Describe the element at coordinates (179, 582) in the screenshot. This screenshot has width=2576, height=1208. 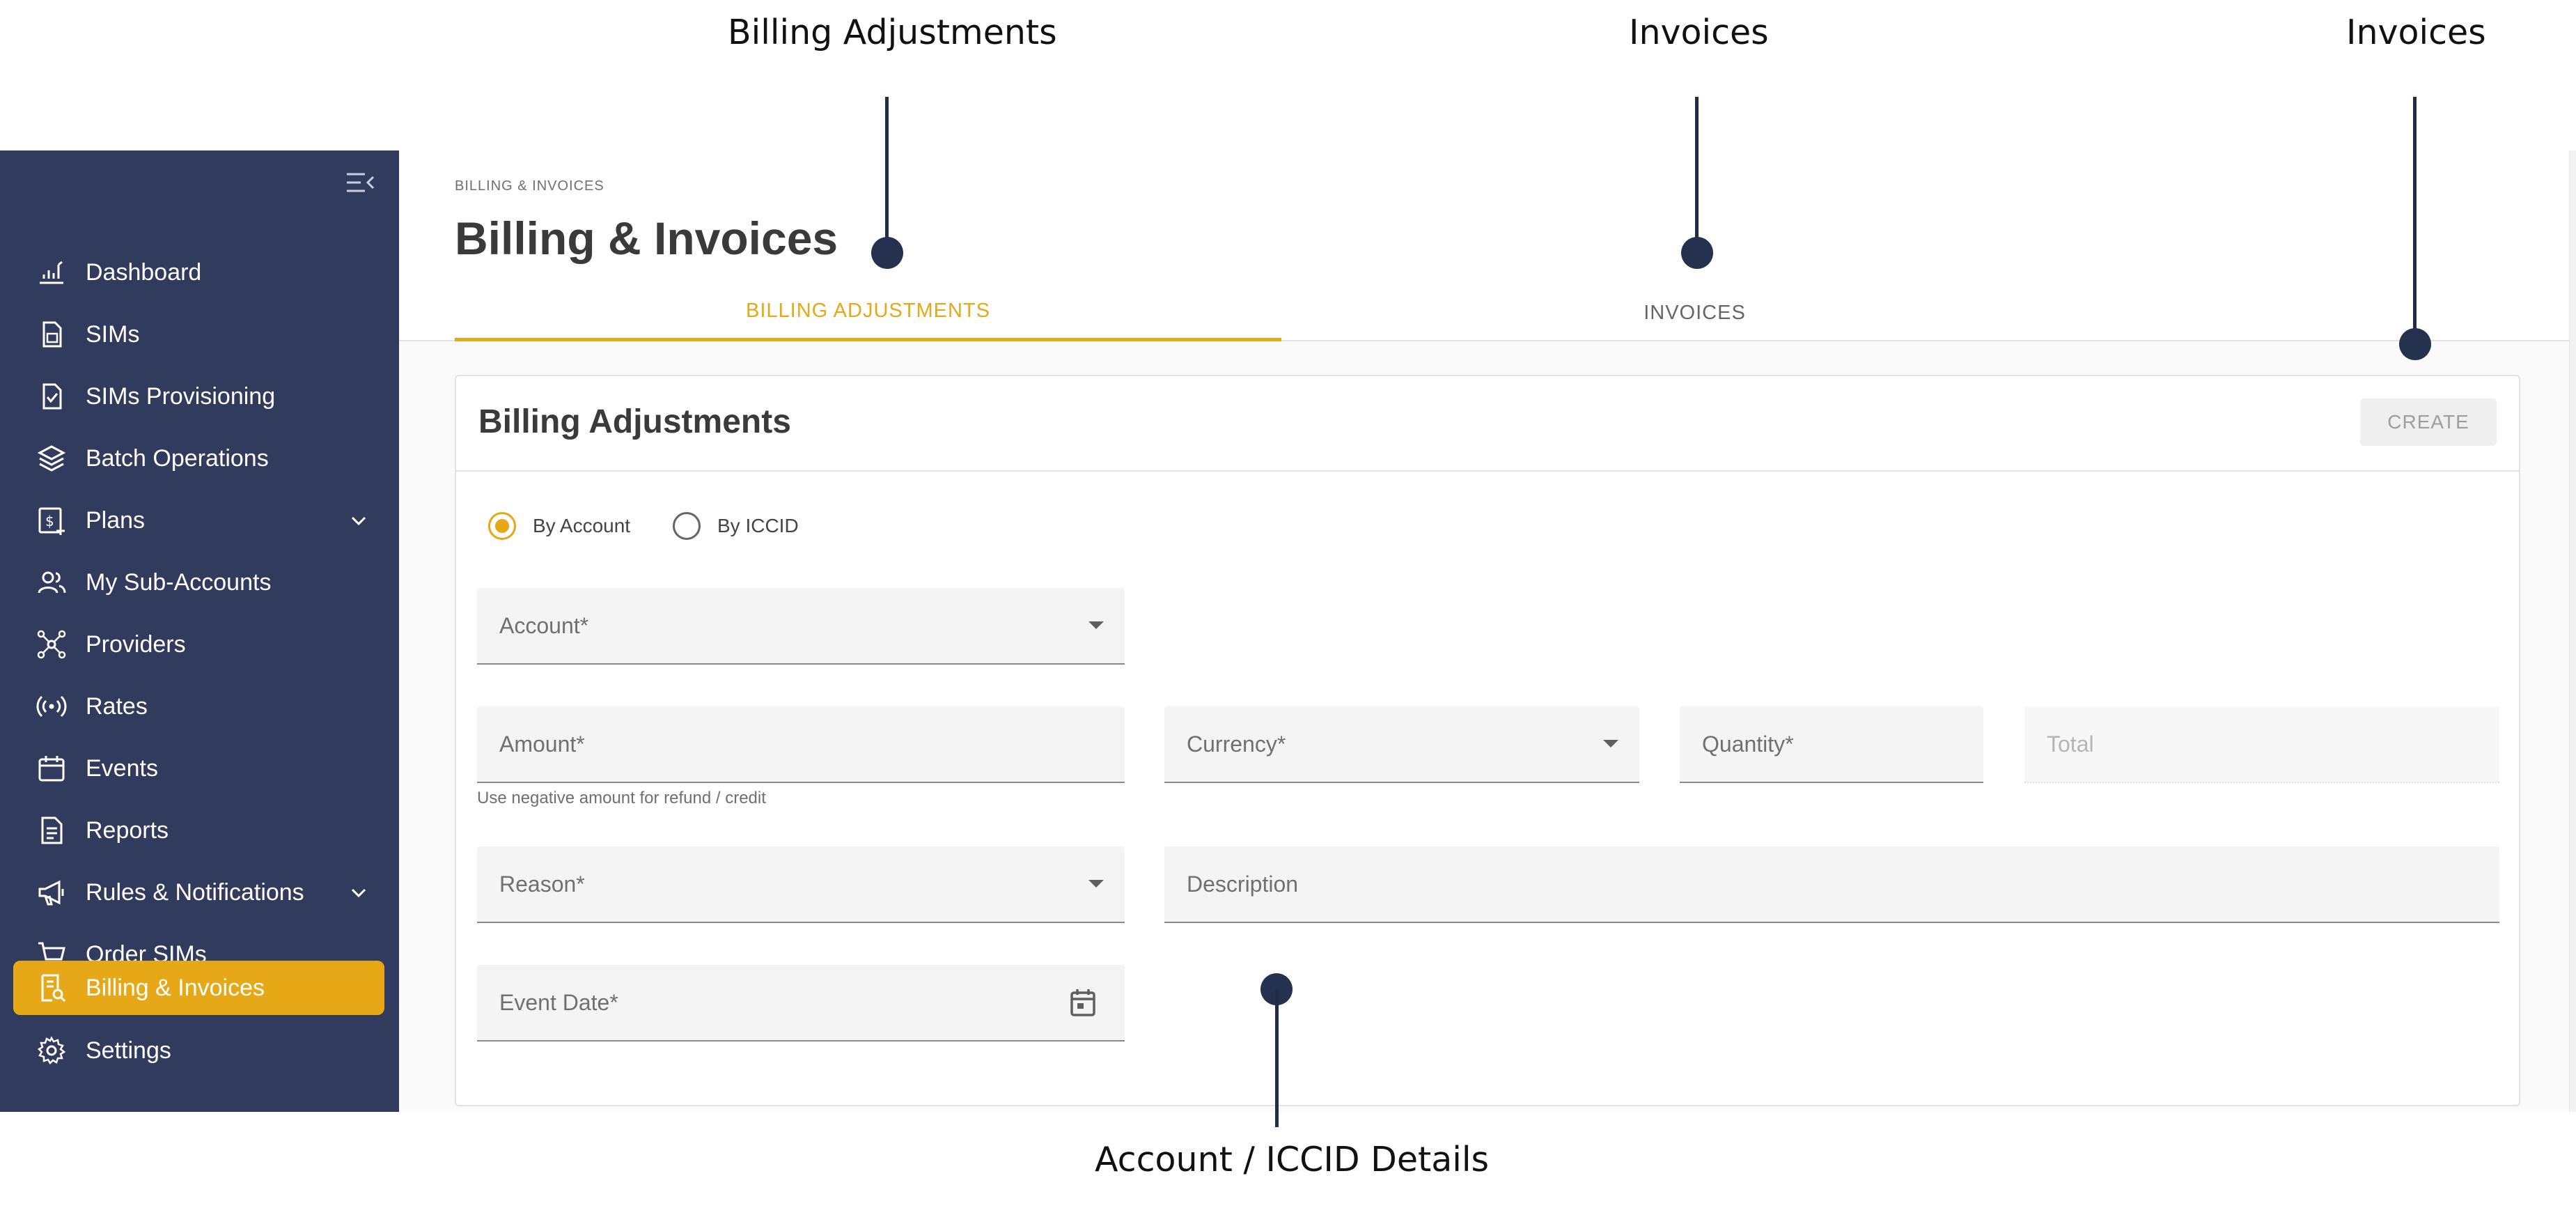
I see `sidebar-item-label: My Sub-Accounts` at that location.